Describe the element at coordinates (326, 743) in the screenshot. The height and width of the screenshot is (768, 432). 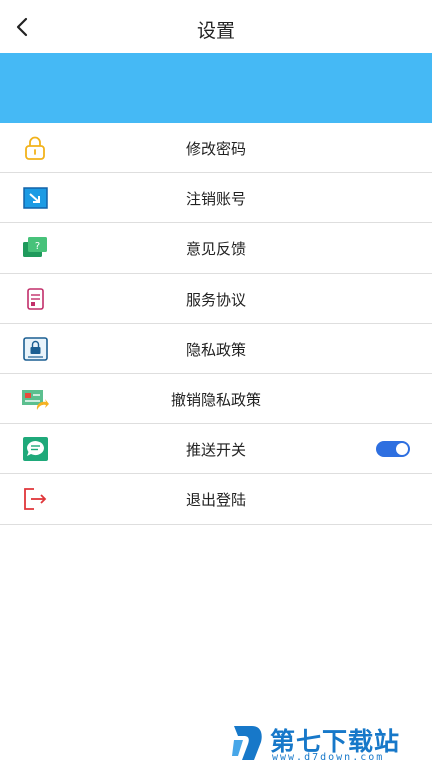
I see `site-watermark: 第七下载站 www.d7down.com` at that location.